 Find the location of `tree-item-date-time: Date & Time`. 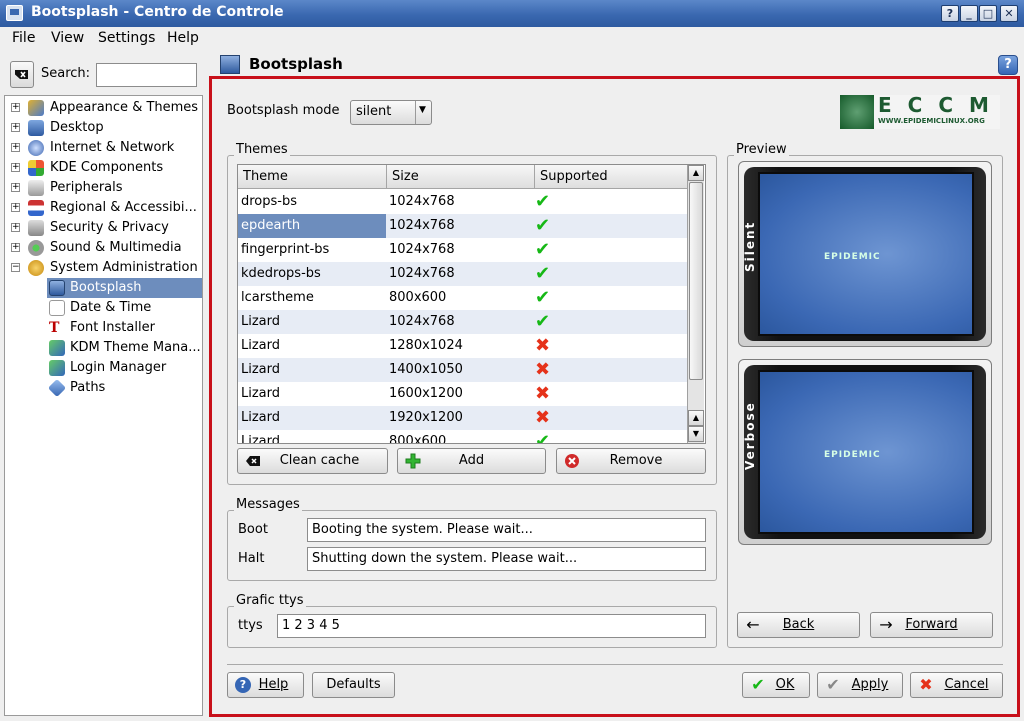

tree-item-date-time: Date & Time is located at coordinates (103, 308).